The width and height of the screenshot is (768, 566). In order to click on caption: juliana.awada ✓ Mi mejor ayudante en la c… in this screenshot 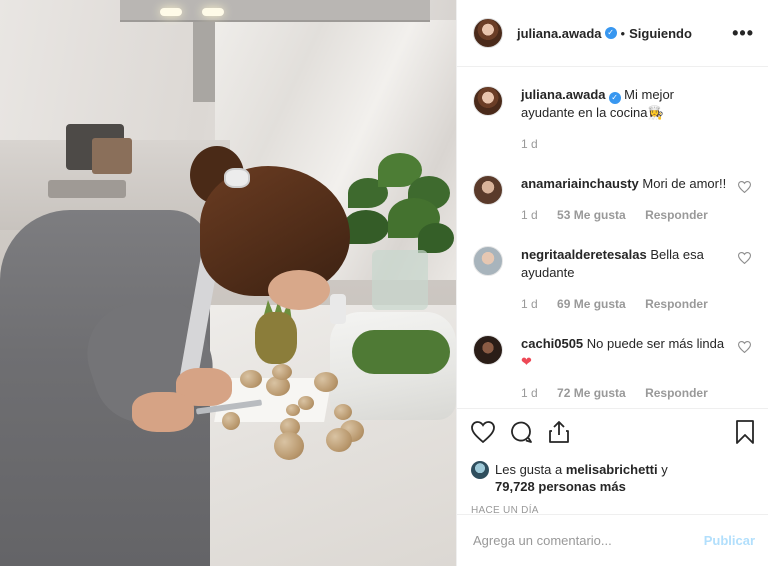, I will do `click(613, 119)`.